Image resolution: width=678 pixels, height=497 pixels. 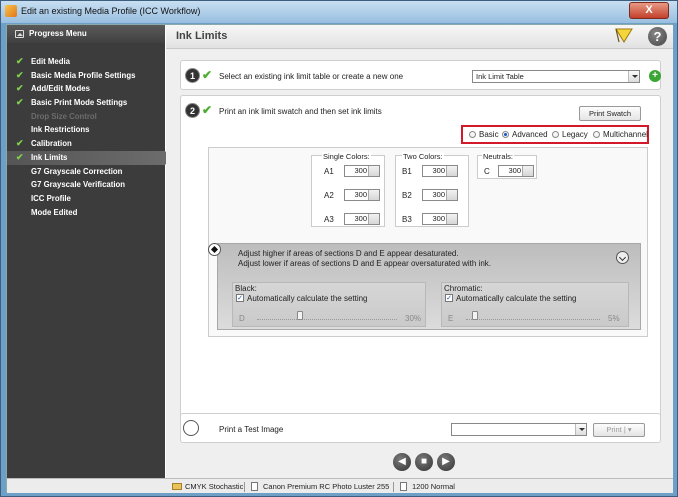 What do you see at coordinates (449, 298) in the screenshot?
I see `chromatic-auto-checkbox: ✓` at bounding box center [449, 298].